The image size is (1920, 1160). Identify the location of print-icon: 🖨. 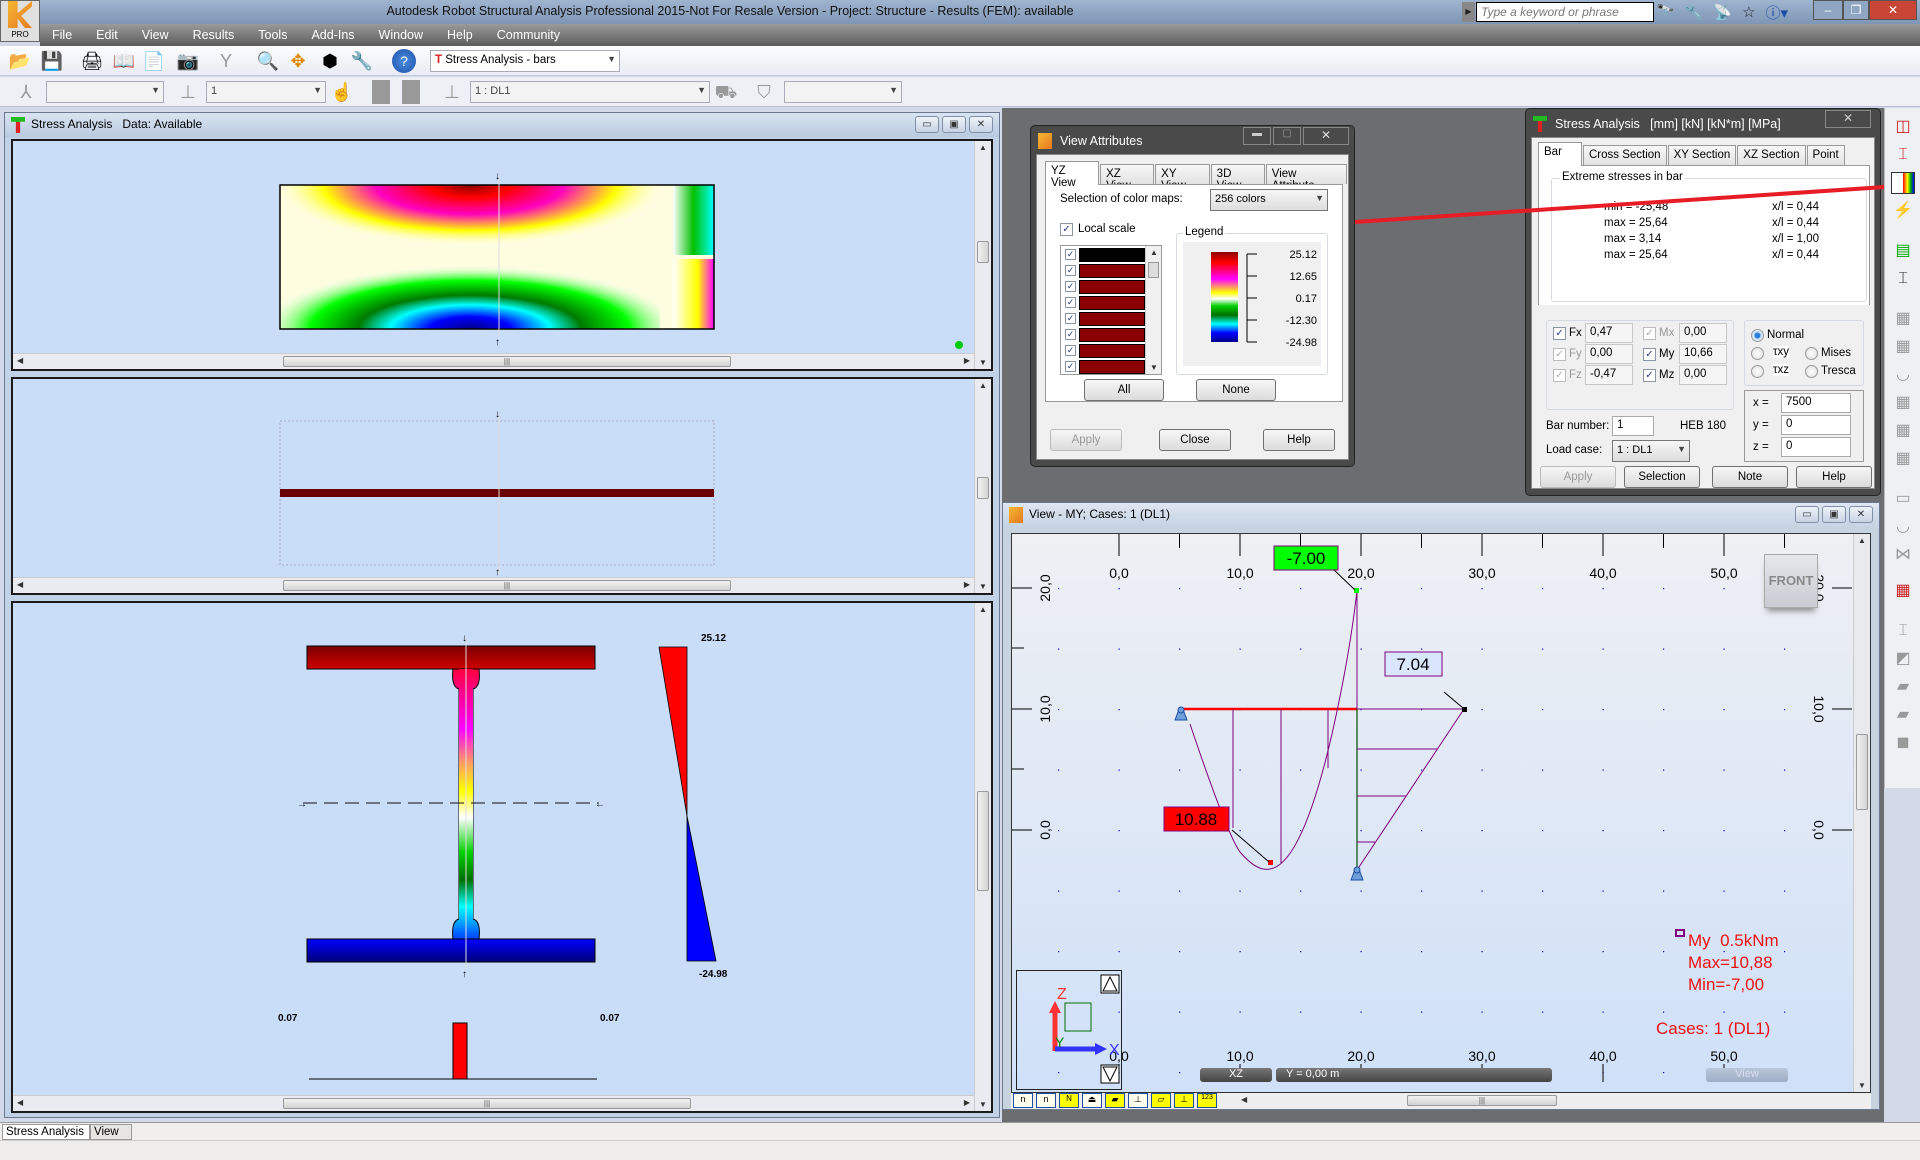
(92, 61).